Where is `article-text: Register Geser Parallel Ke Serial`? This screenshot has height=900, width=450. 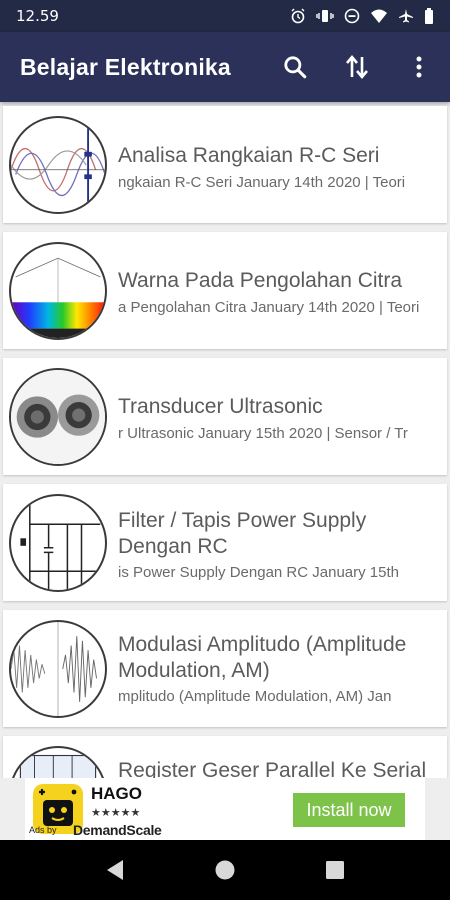
article-text: Register Geser Parallel Ke Serial is located at coordinates (282, 757).